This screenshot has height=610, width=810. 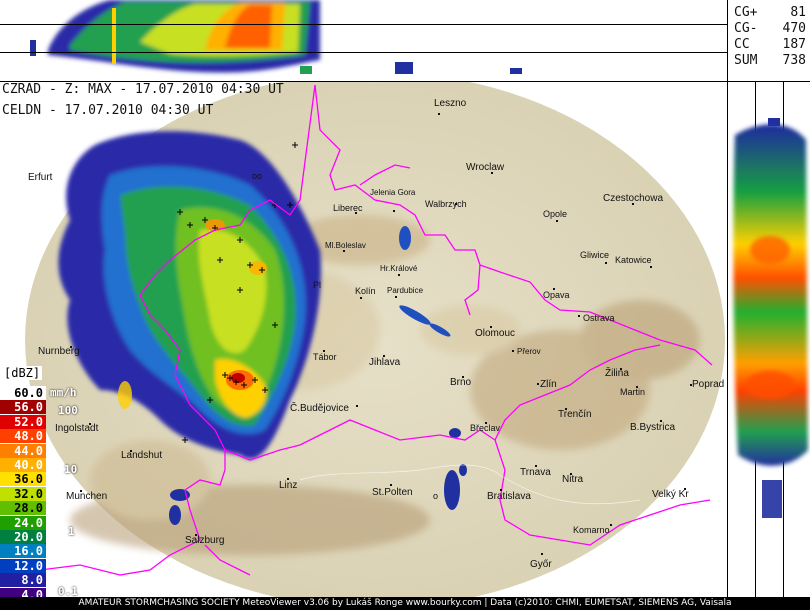 I want to click on city-ml-boleslav: Ml.Boleslav, so click(x=345, y=245).